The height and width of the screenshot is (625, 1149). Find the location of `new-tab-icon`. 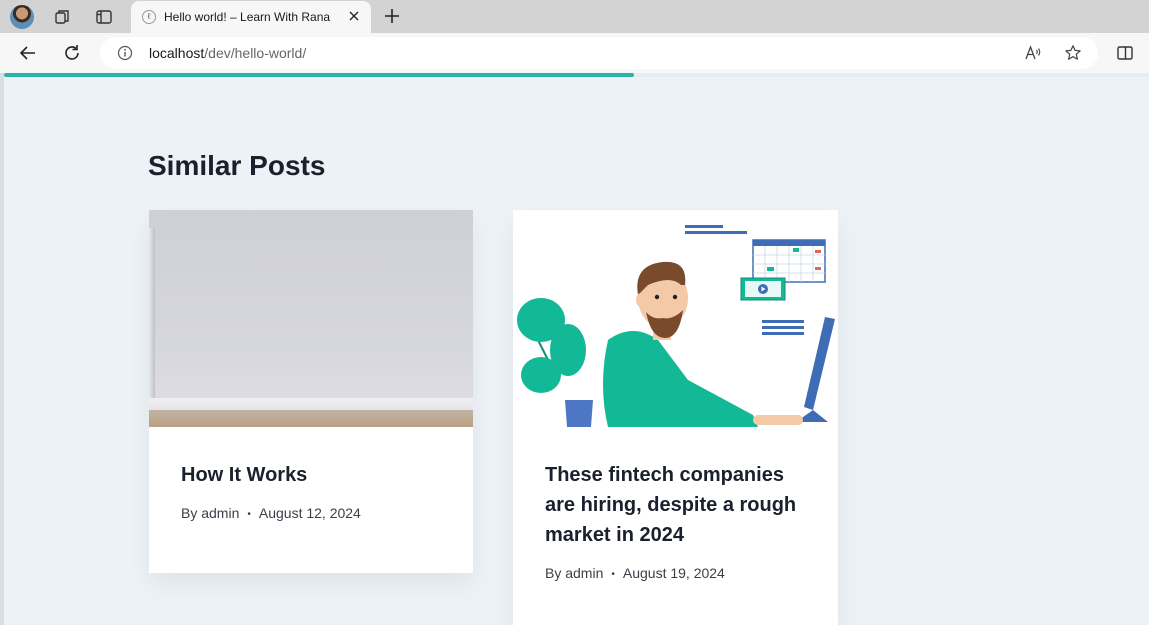

new-tab-icon is located at coordinates (392, 16).